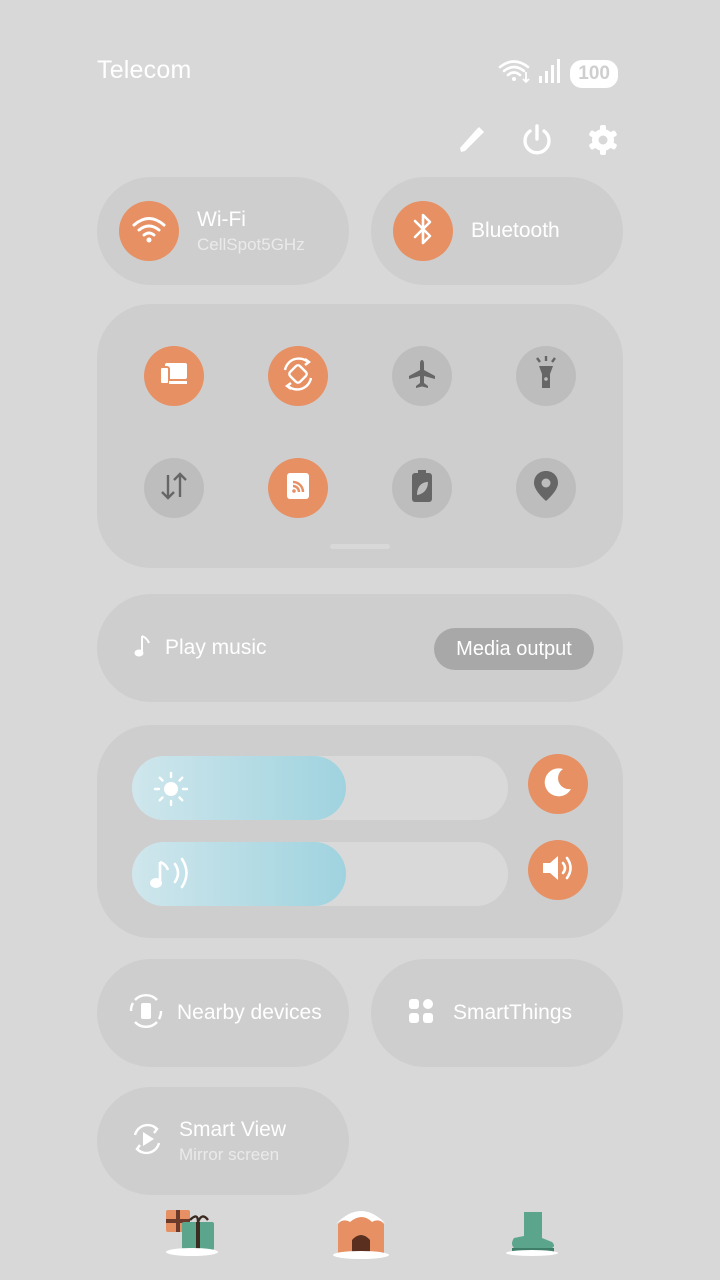 Image resolution: width=720 pixels, height=1280 pixels. I want to click on sound-mode-button, so click(558, 870).